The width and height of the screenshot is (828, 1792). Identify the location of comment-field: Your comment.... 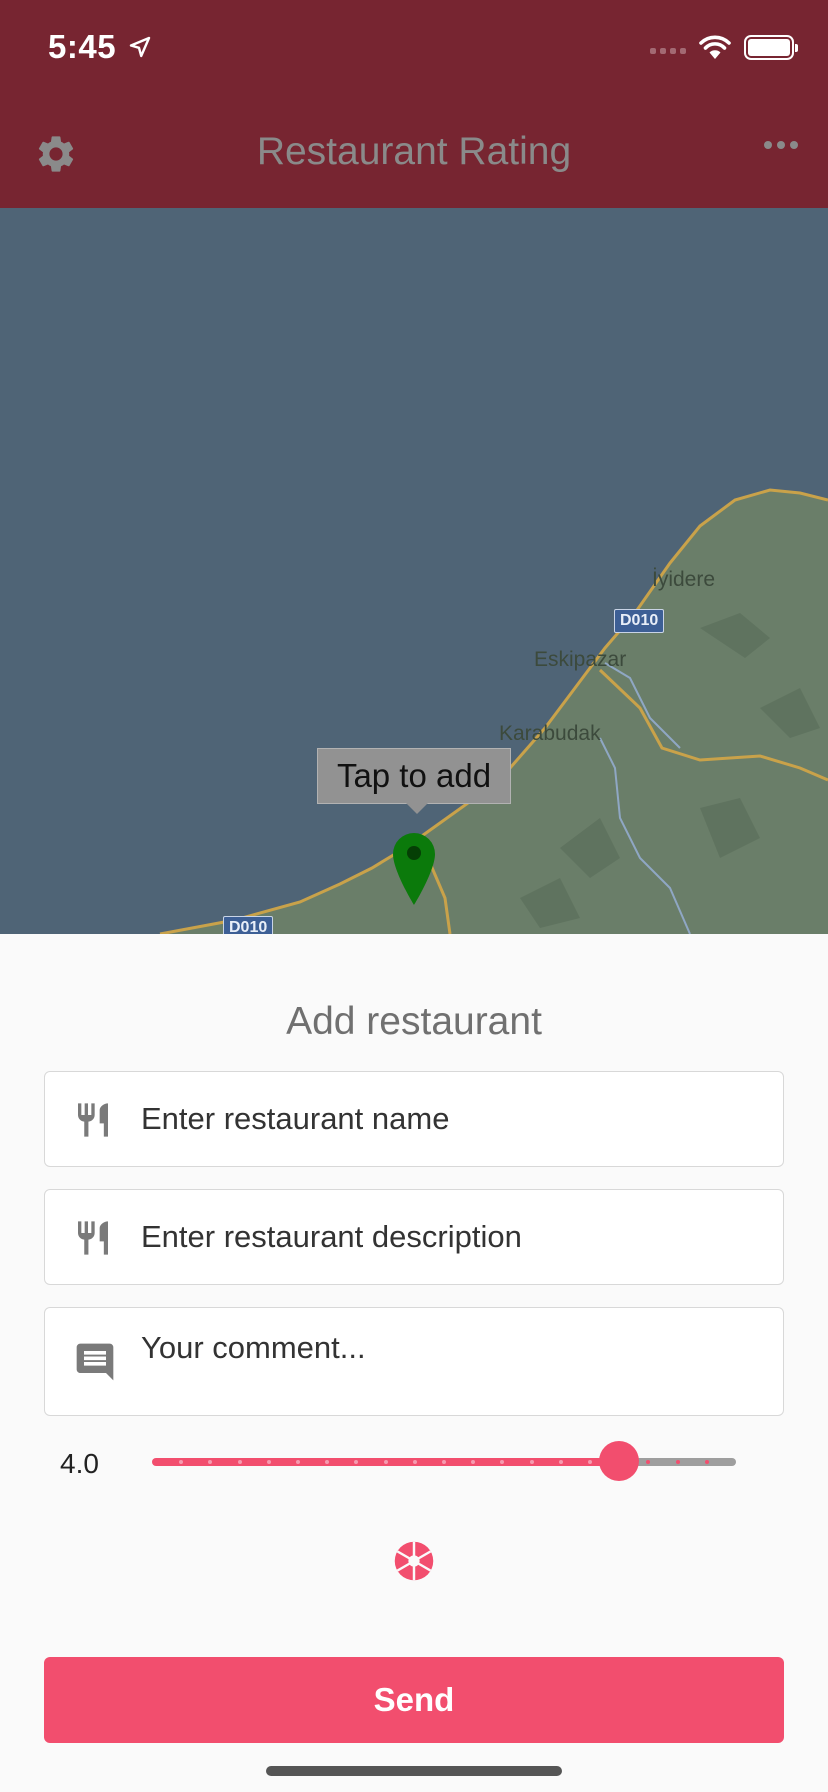
(414, 1361).